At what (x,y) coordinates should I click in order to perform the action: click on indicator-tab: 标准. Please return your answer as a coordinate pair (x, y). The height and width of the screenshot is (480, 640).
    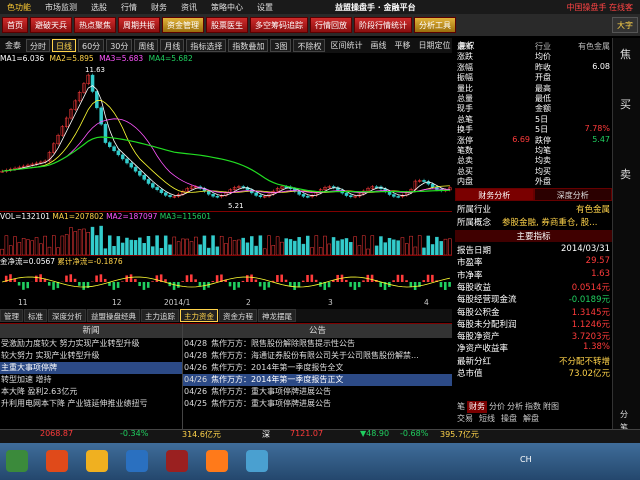
    Looking at the image, I should click on (35, 315).